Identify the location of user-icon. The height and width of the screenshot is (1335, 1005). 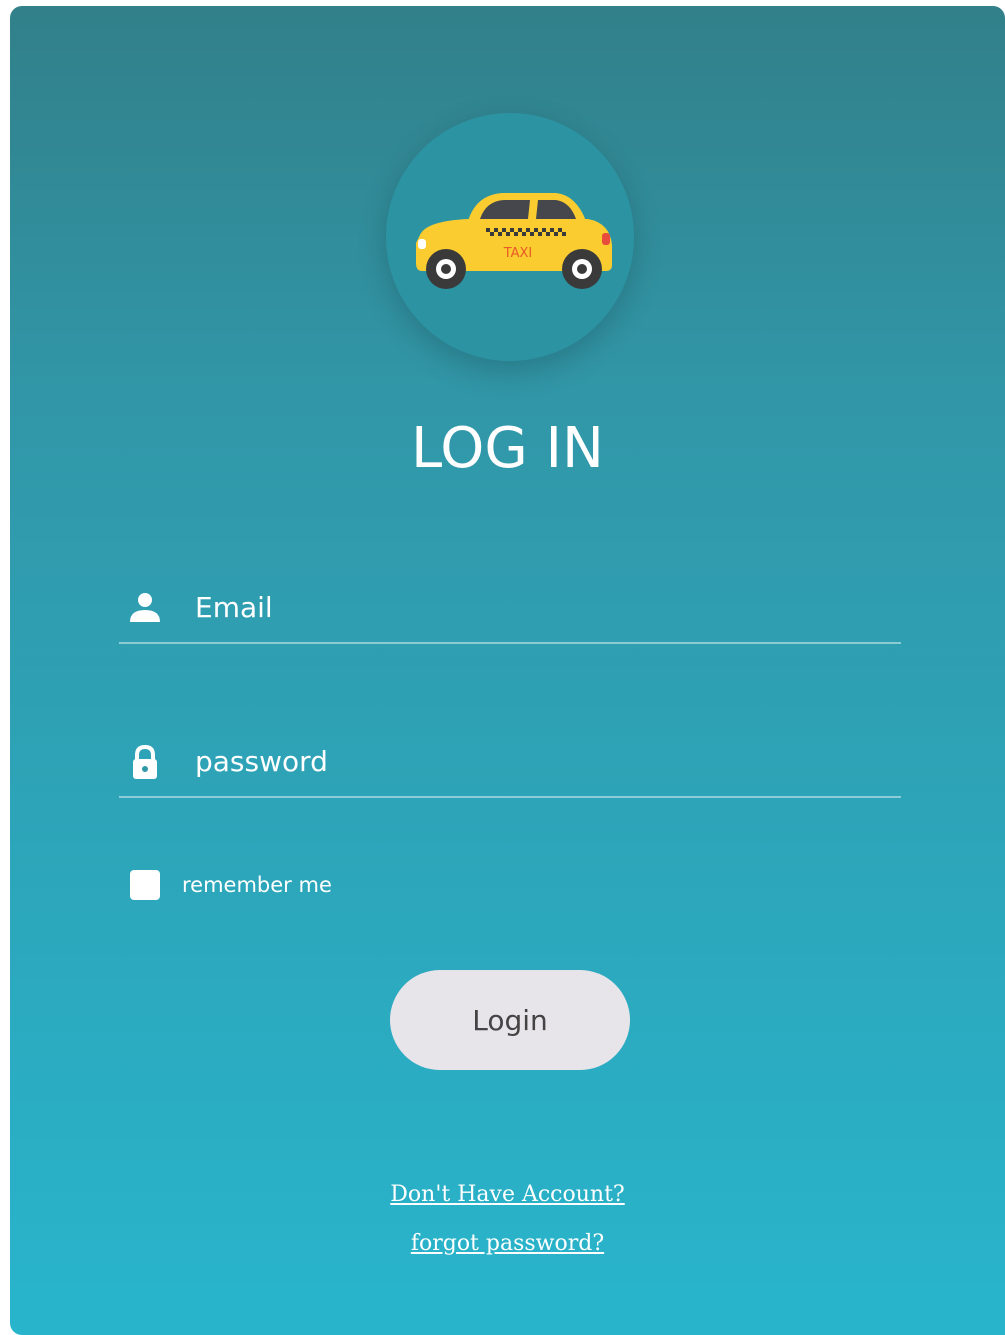
(145, 607).